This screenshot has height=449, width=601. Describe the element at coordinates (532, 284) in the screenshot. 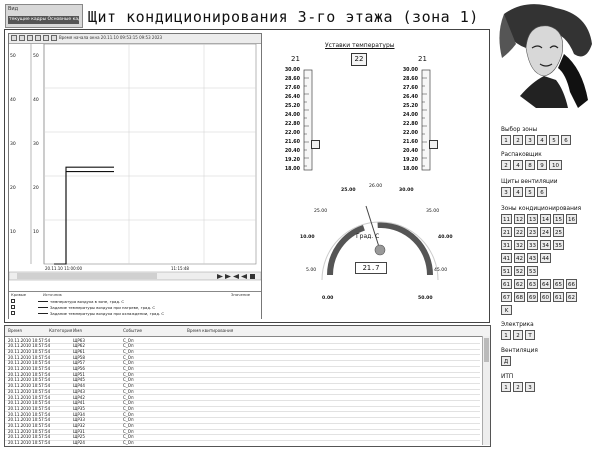

I see `cond-zone-button: 63` at that location.